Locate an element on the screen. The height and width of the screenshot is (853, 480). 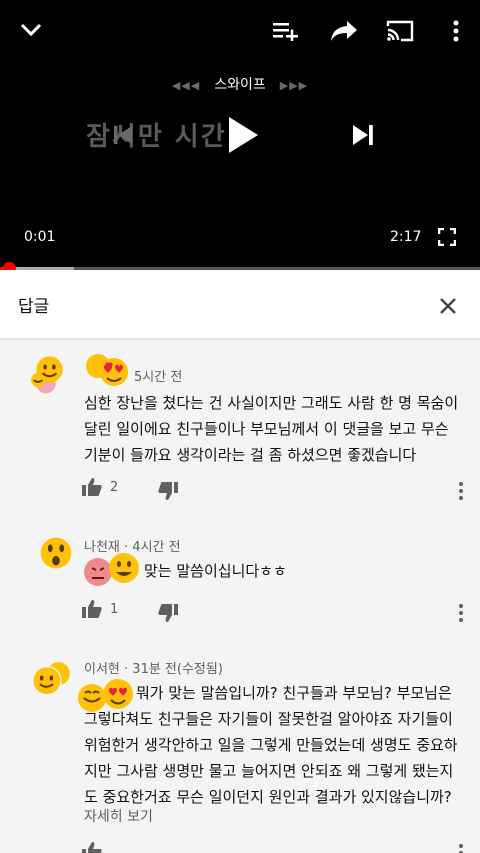
collapse-button is located at coordinates (31, 30).